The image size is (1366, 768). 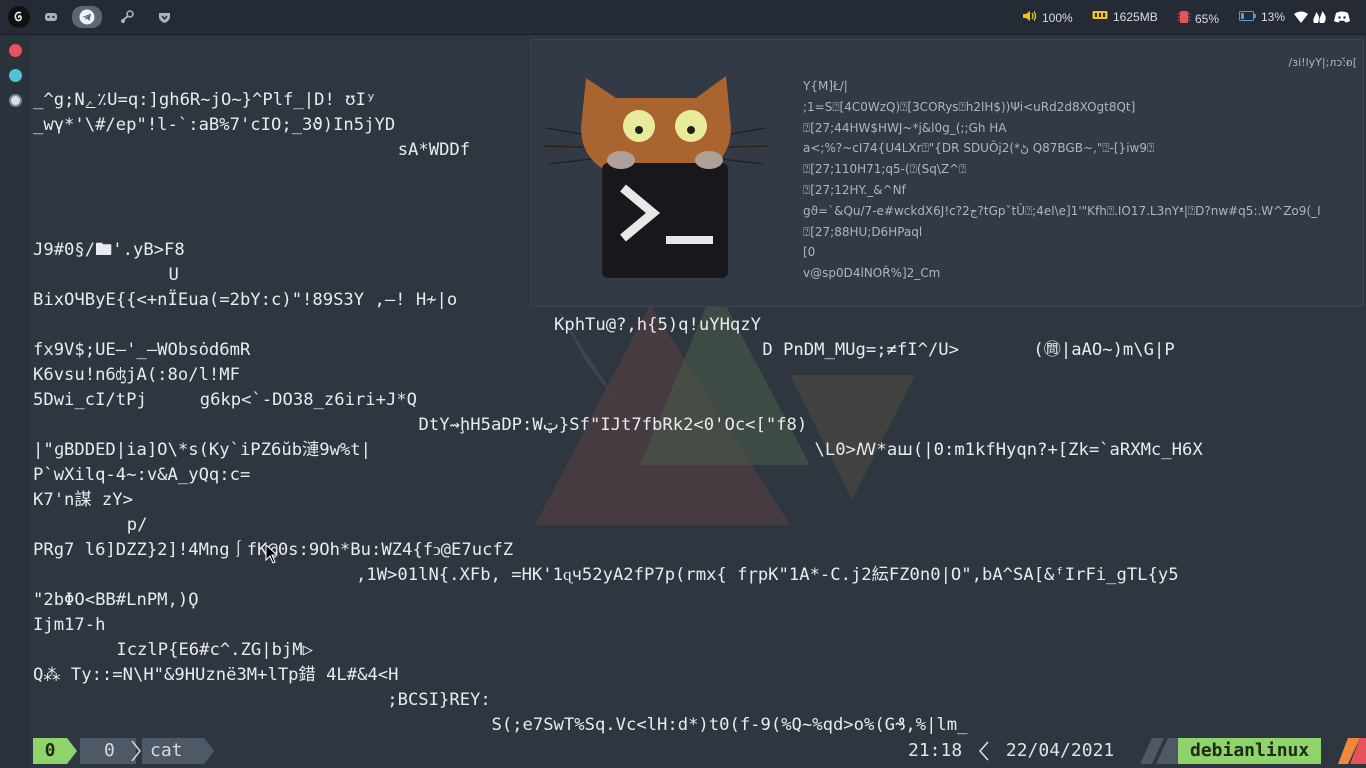 I want to click on date-label: 22/04/2021, so click(x=1060, y=750).